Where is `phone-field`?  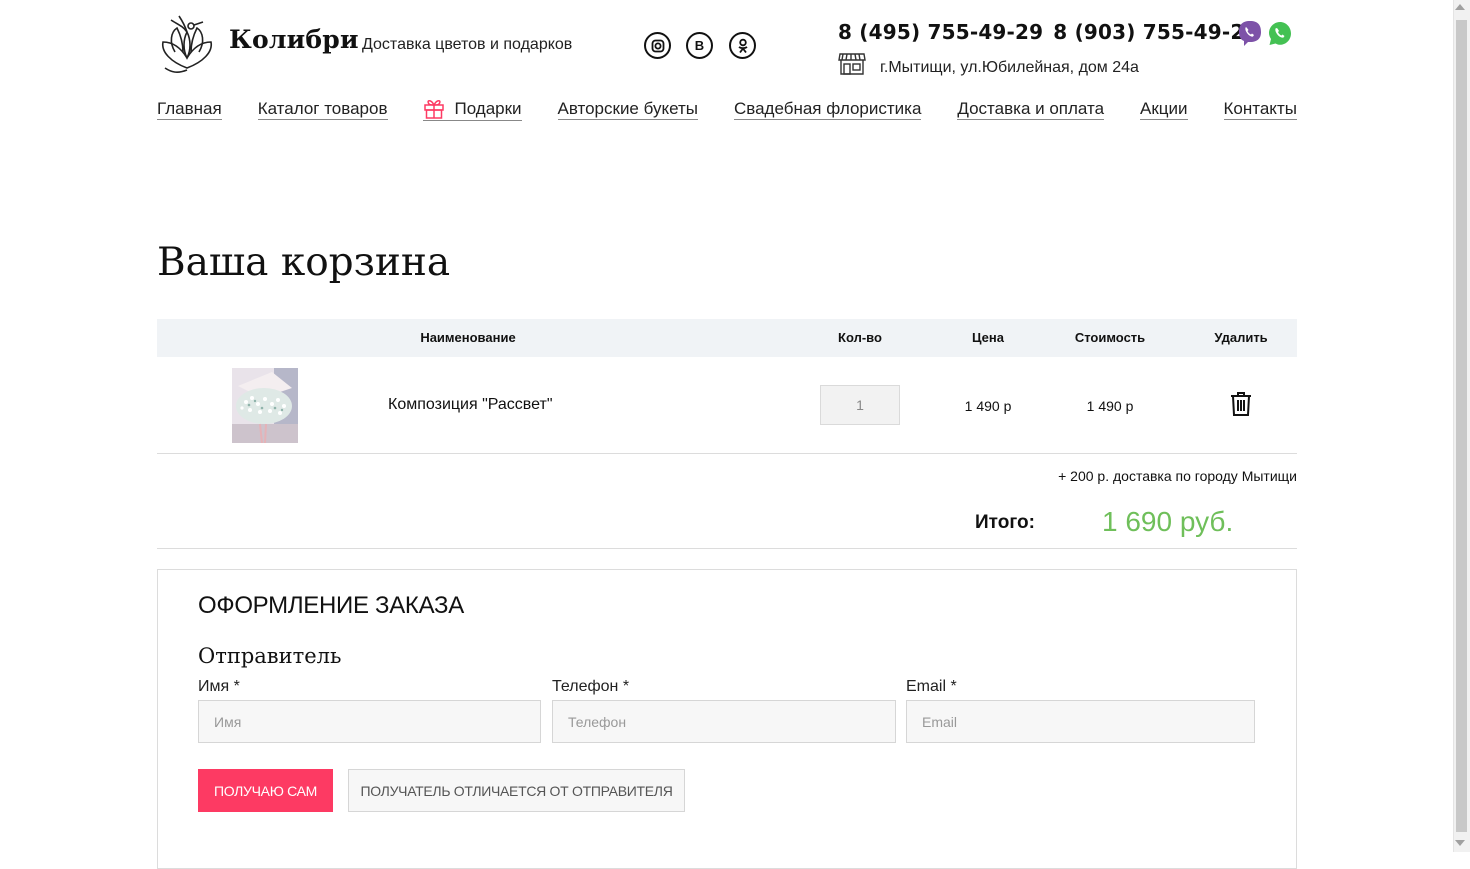
phone-field is located at coordinates (724, 721).